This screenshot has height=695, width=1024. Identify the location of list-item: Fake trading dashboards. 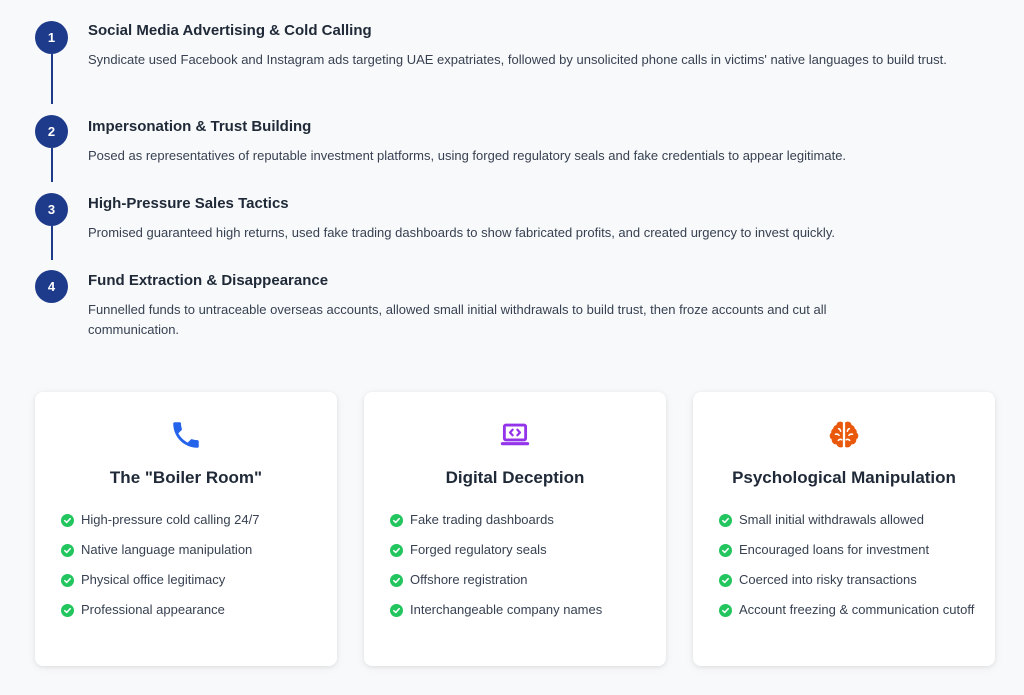
(518, 520).